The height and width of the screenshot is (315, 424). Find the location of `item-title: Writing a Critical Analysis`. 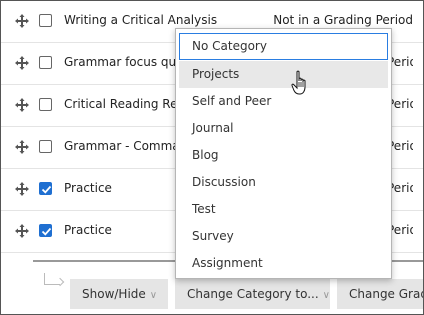

item-title: Writing a Critical Analysis is located at coordinates (140, 20).